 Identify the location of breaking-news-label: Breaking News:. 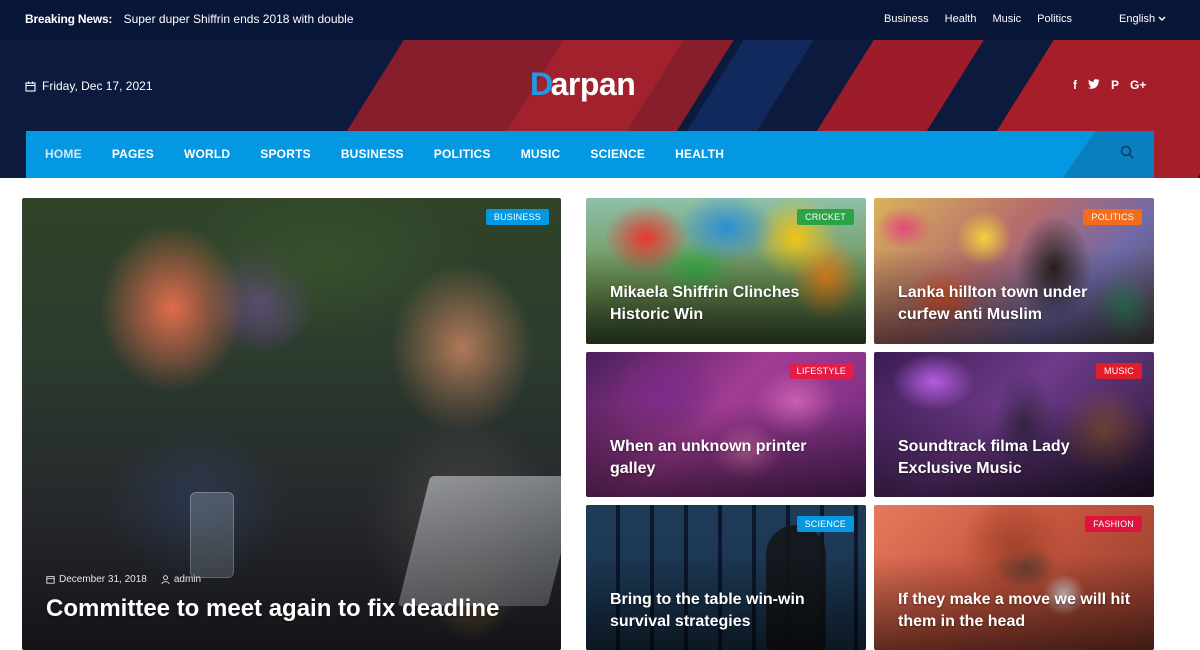
(69, 19).